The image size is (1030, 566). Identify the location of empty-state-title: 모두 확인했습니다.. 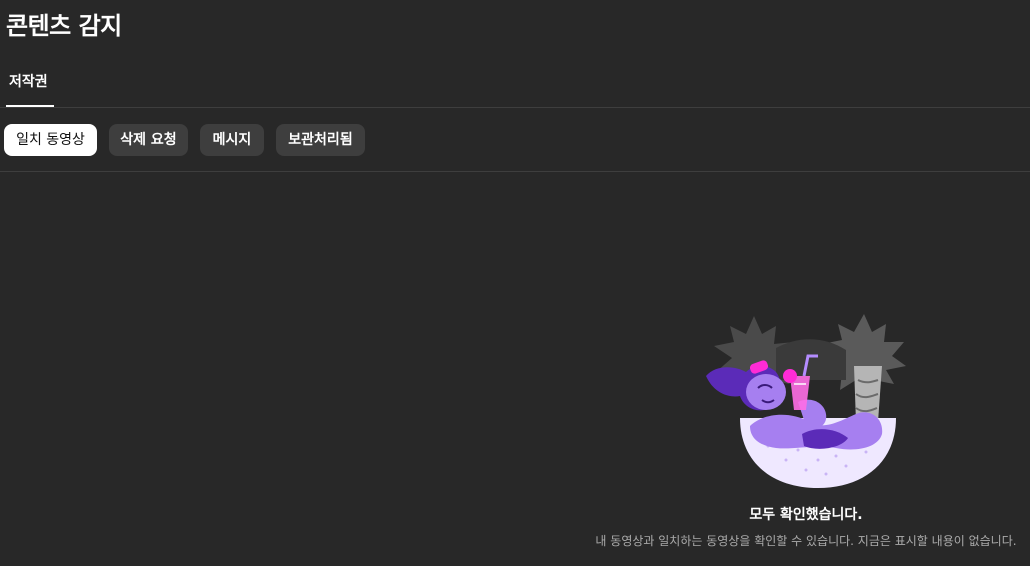
(806, 515).